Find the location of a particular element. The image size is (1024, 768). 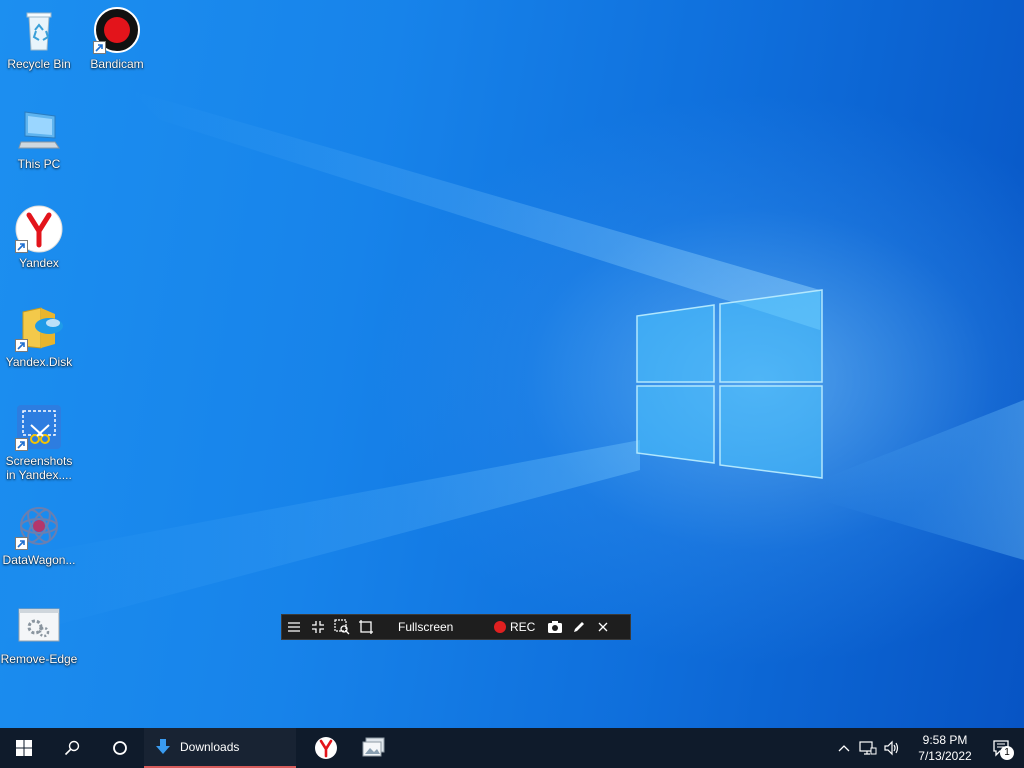

search-icon is located at coordinates (72, 748).